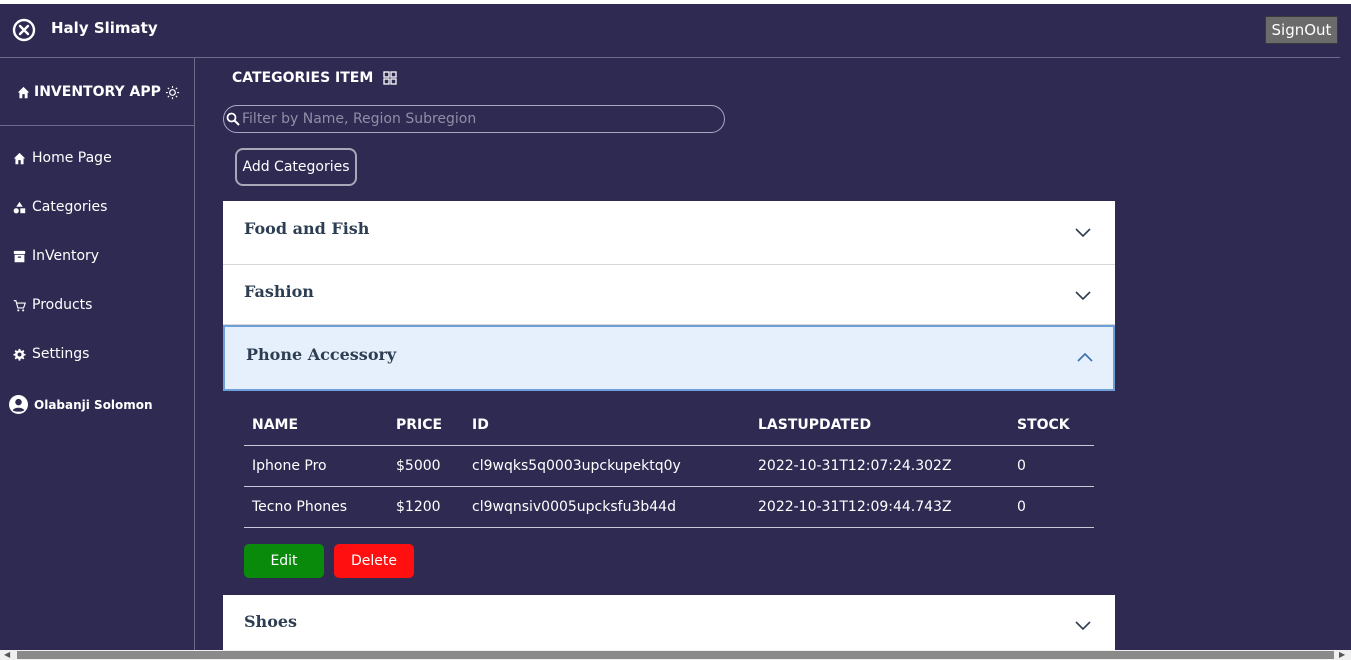 The height and width of the screenshot is (660, 1351). I want to click on cell-id: cl9wqnsiv0005upcksfu3b44d, so click(607, 507).